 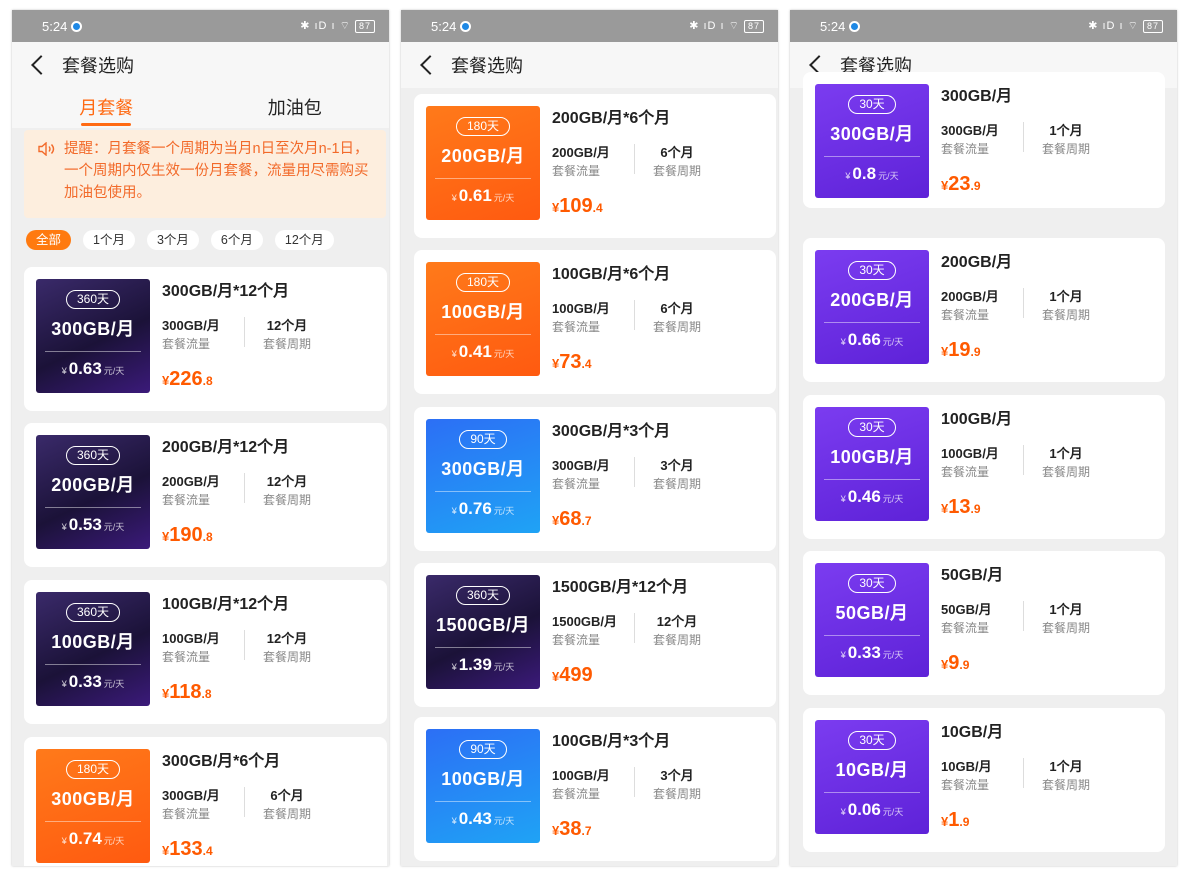 I want to click on daily-cost: ¥0.06 元/天, so click(x=872, y=810).